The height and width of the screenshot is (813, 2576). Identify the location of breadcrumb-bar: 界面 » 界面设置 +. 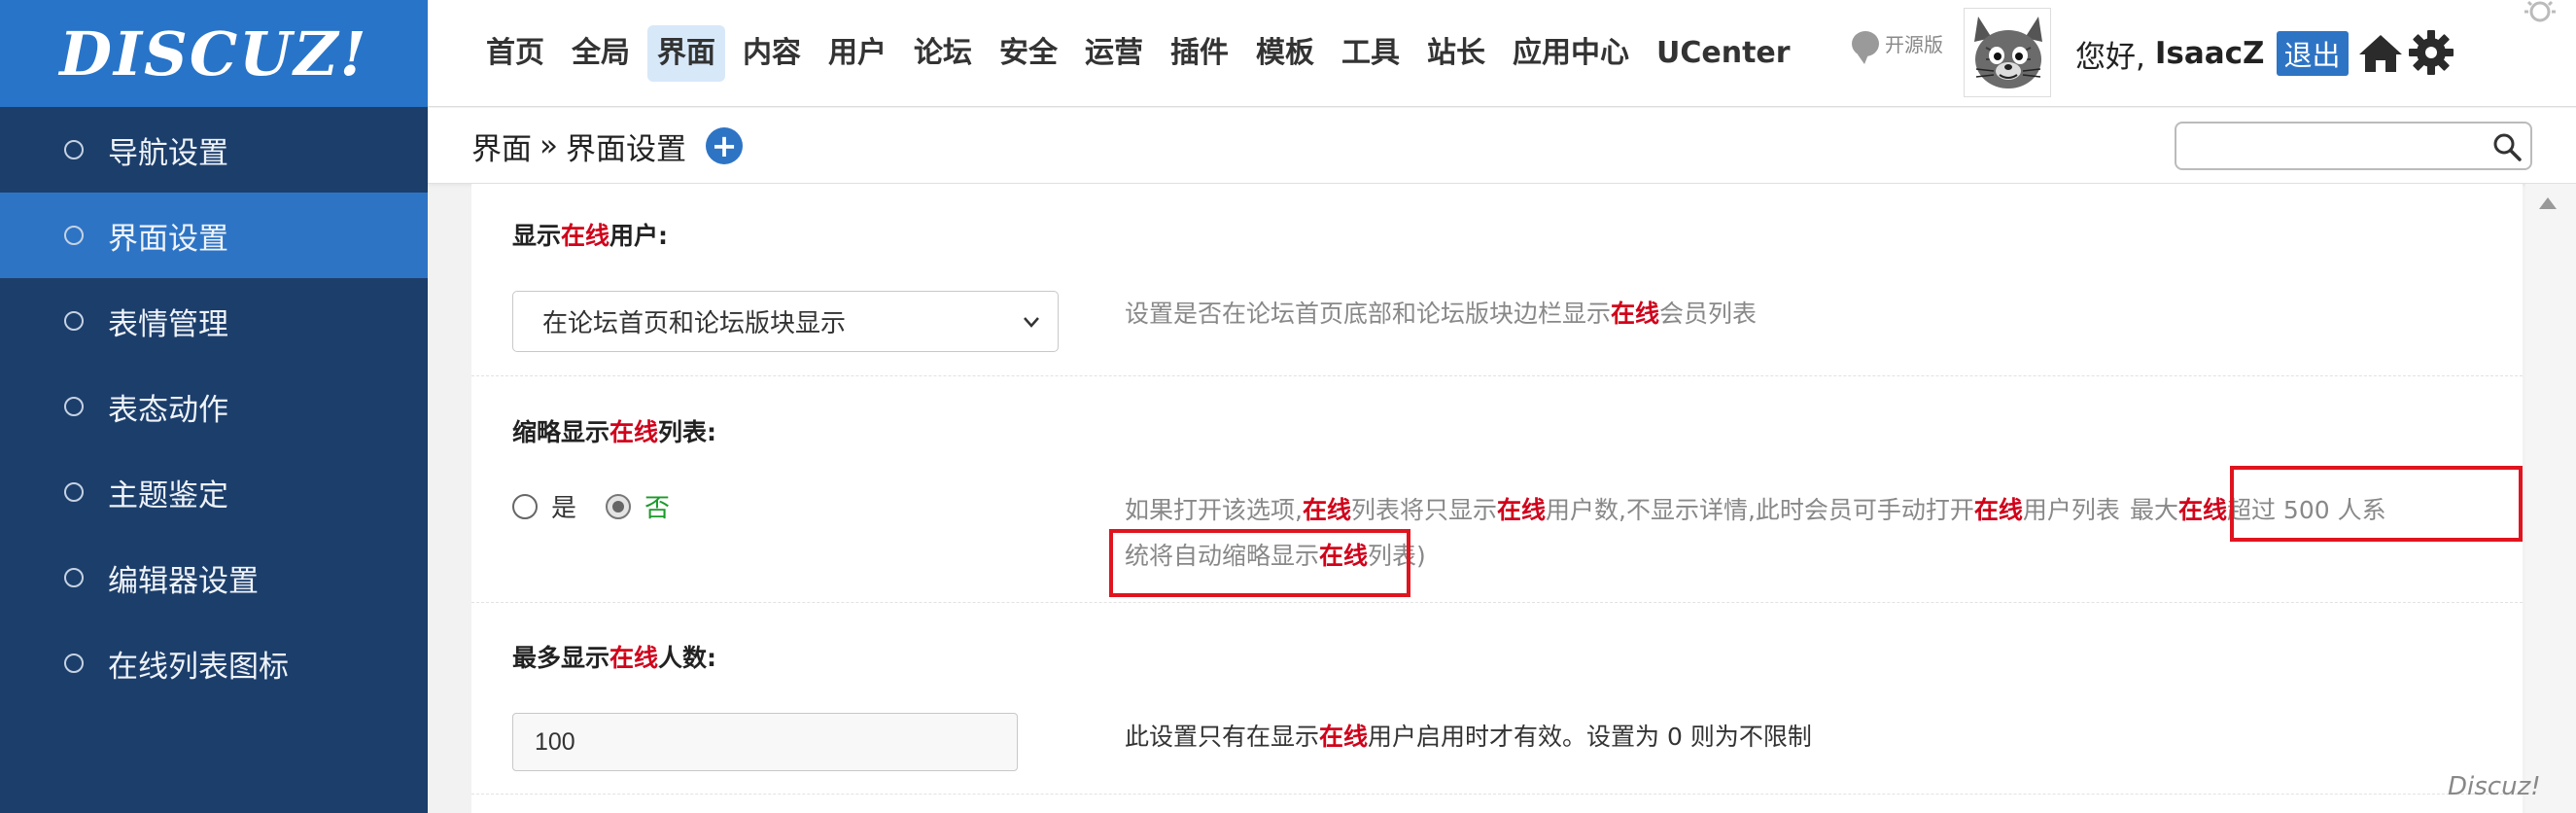
(1502, 146).